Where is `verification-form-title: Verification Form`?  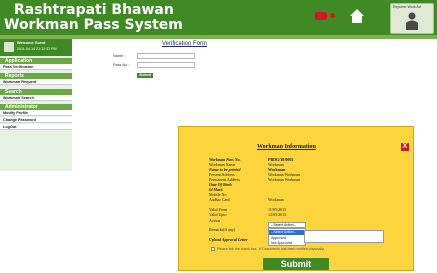
verification-form-title: Verification Form is located at coordinates (185, 44).